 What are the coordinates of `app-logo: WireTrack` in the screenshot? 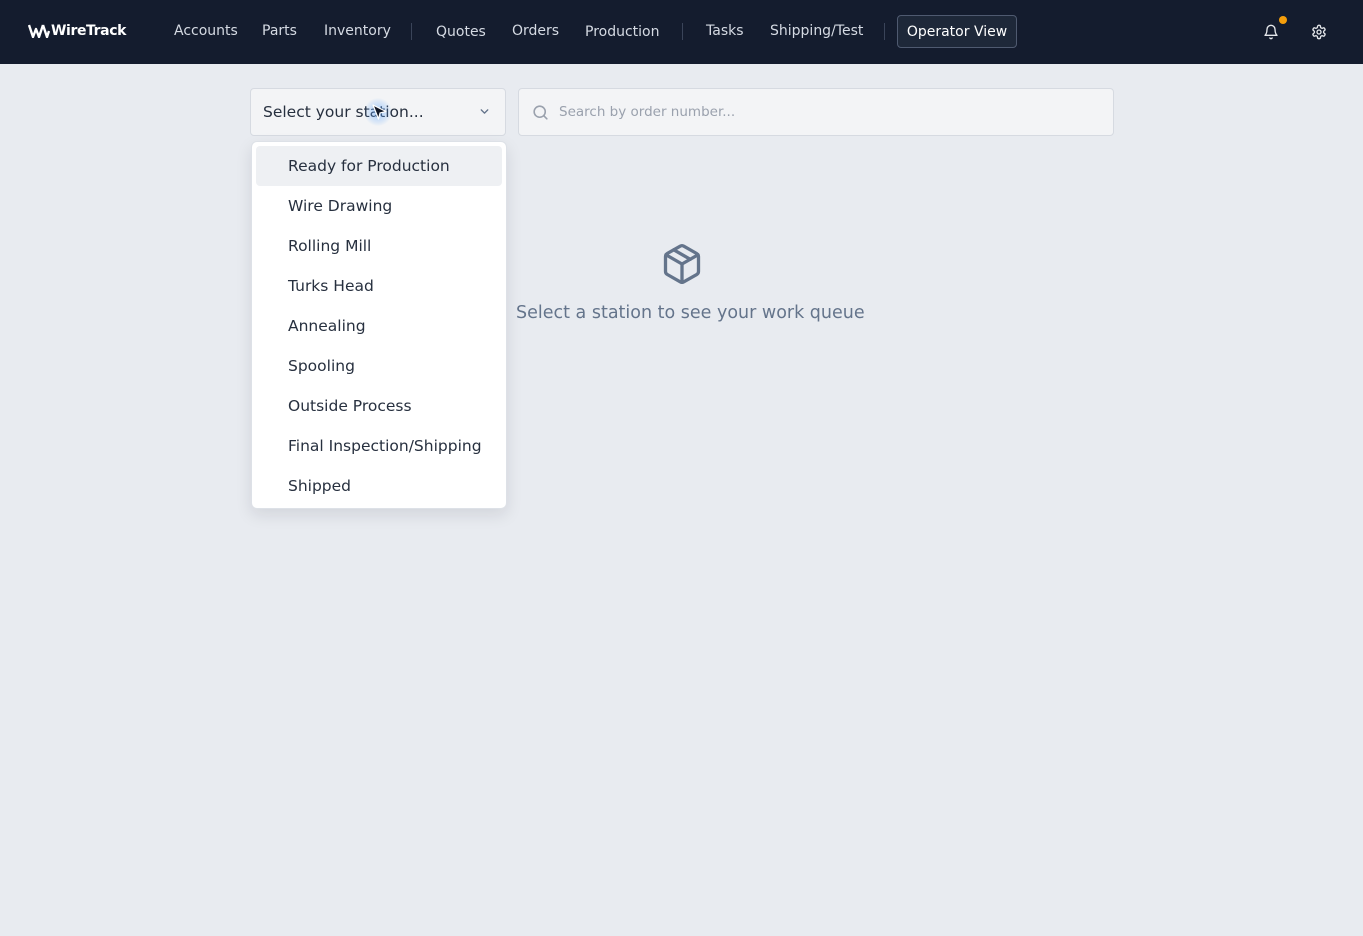 It's located at (77, 31).